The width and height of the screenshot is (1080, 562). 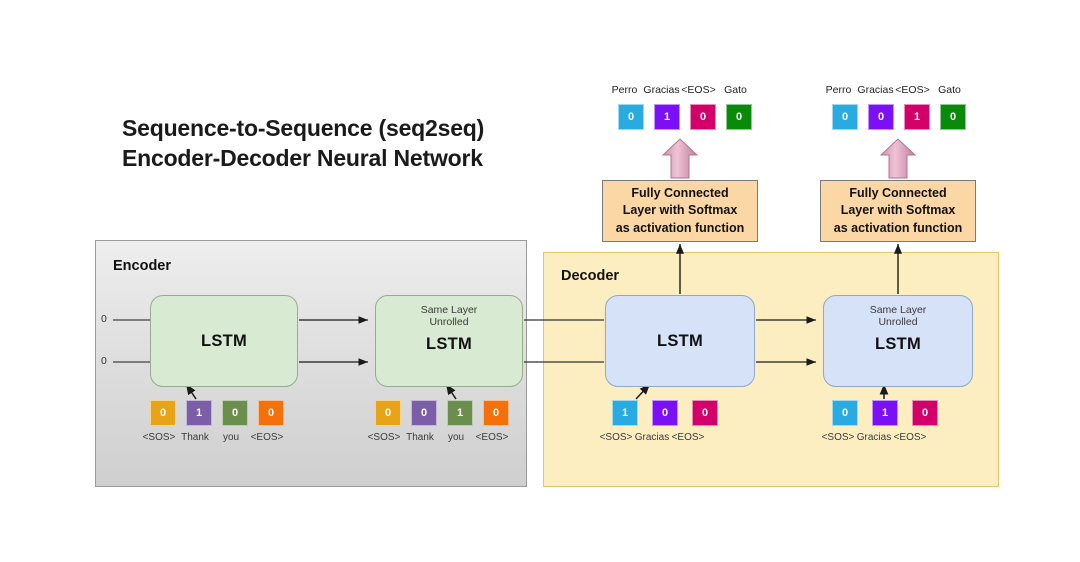 What do you see at coordinates (449, 310) in the screenshot?
I see `encoder-cell-2-note-1: Same Layer` at bounding box center [449, 310].